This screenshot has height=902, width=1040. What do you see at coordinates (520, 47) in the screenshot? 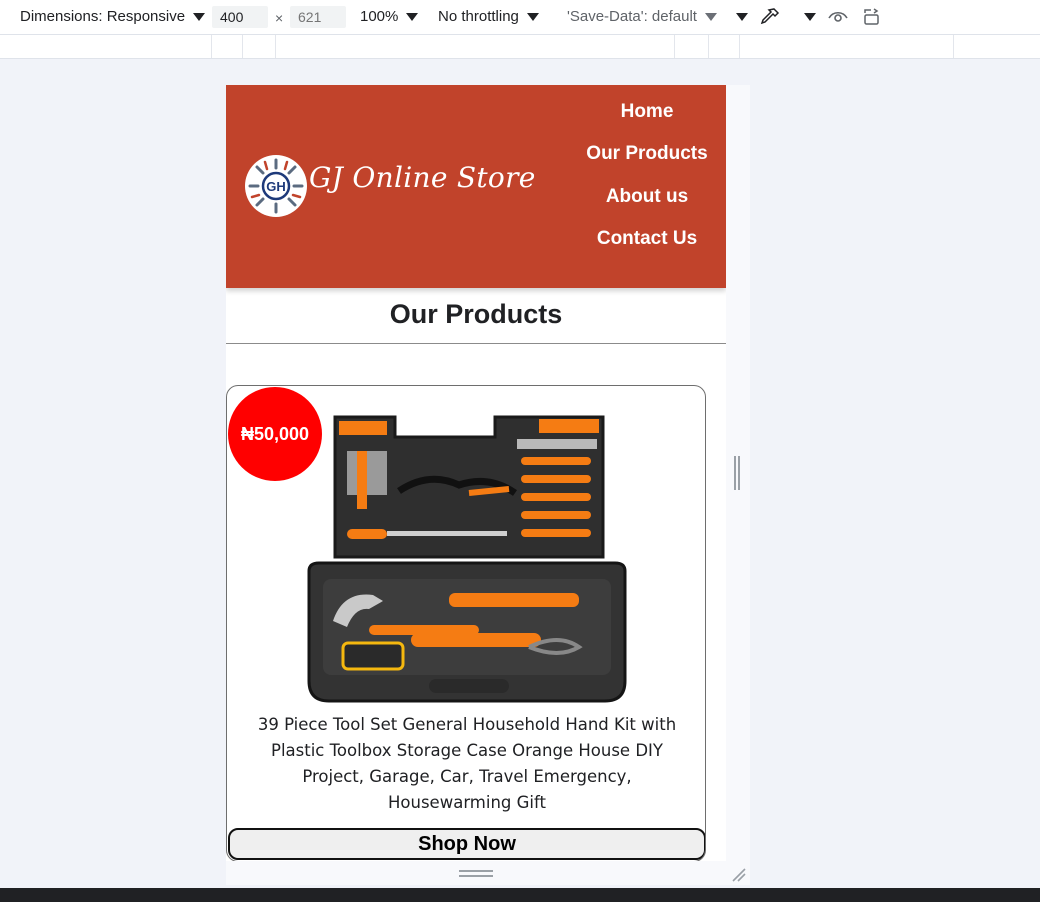
I see `media-query-ruler` at bounding box center [520, 47].